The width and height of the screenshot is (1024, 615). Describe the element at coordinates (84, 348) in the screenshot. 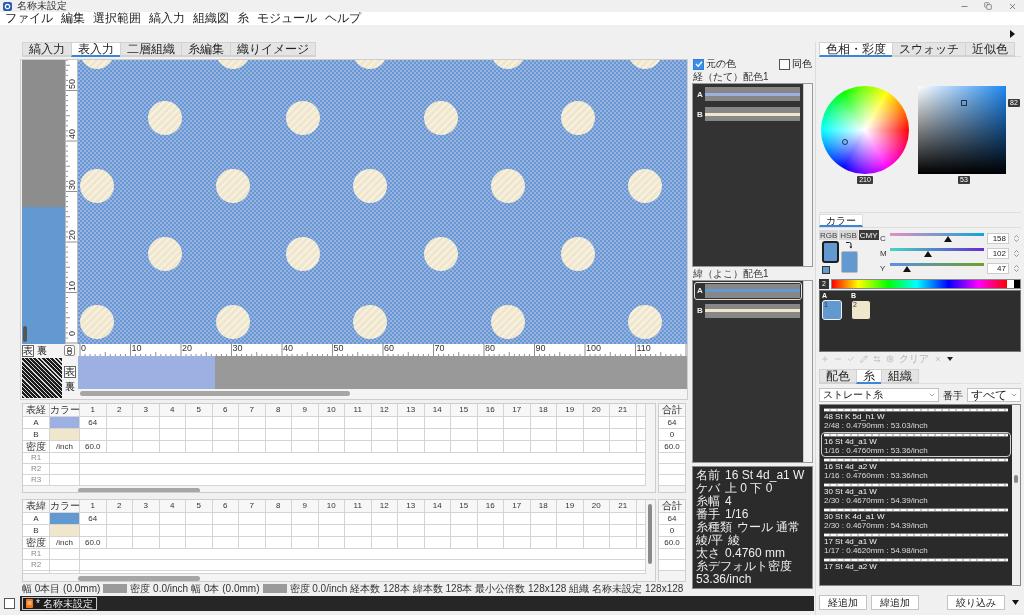

I see `ruler-label: 0` at that location.